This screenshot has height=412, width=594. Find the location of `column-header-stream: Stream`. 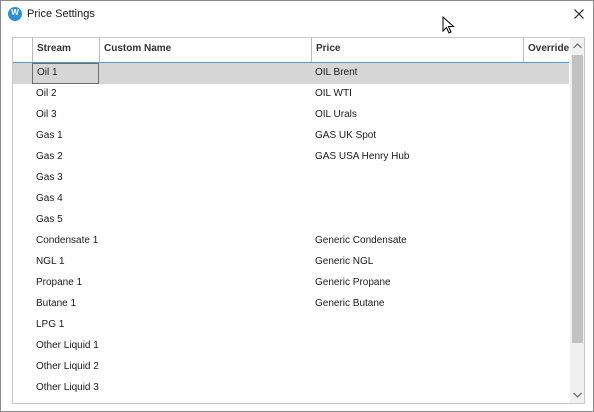

column-header-stream: Stream is located at coordinates (65, 50).